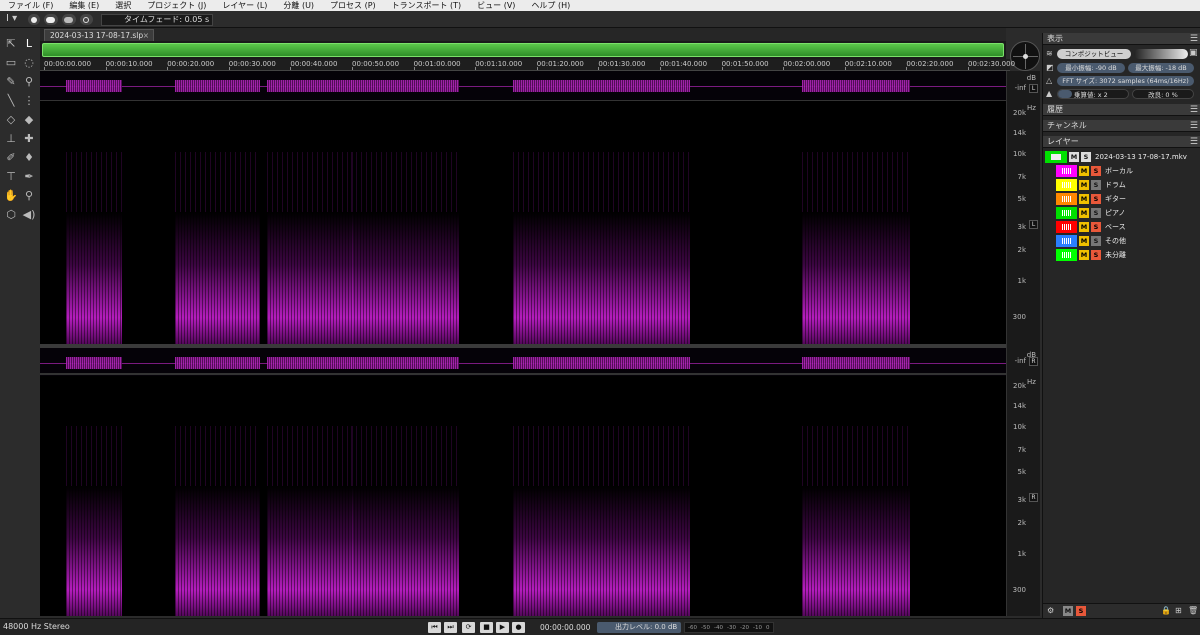  What do you see at coordinates (1161, 68) in the screenshot?
I see `max-amplitude-field: 最大振幅: -18 dB` at bounding box center [1161, 68].